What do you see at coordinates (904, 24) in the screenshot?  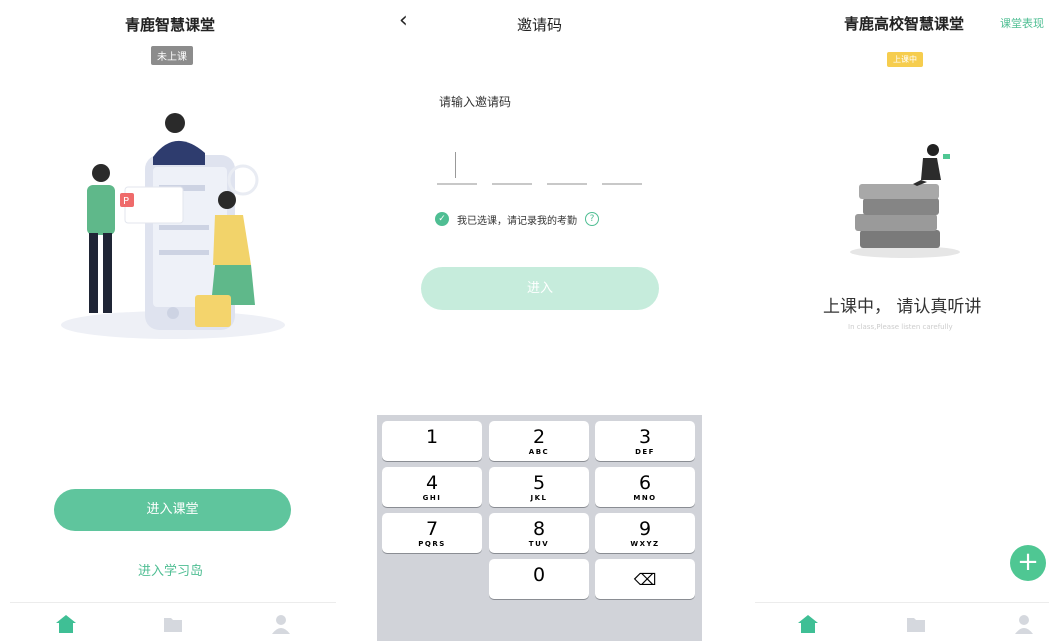 I see `page-title: 青鹿高校智慧课堂` at bounding box center [904, 24].